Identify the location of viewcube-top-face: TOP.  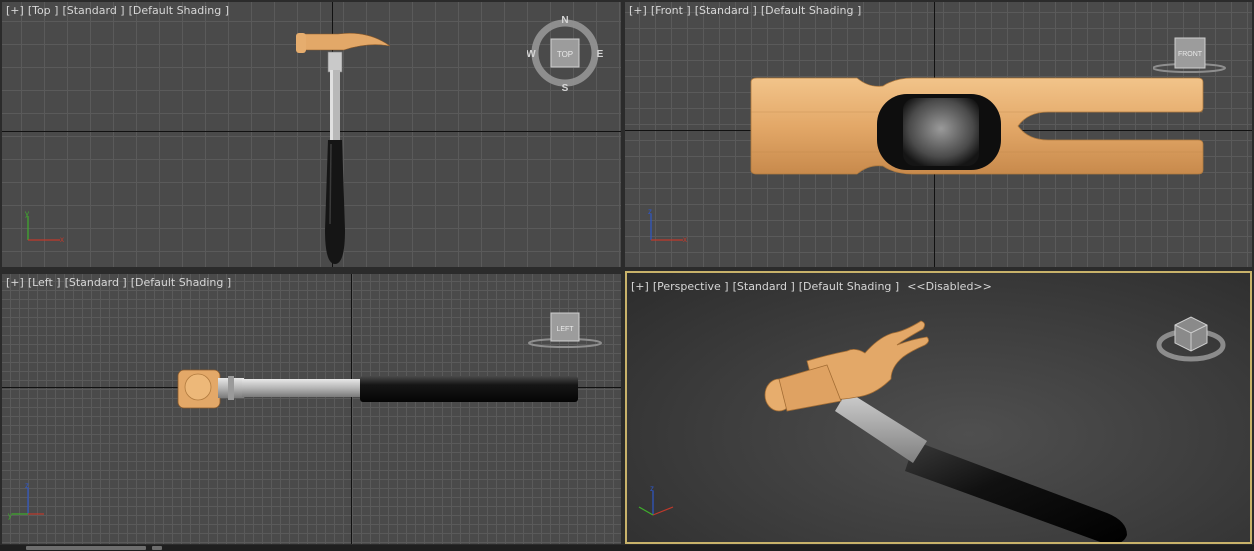
(565, 54).